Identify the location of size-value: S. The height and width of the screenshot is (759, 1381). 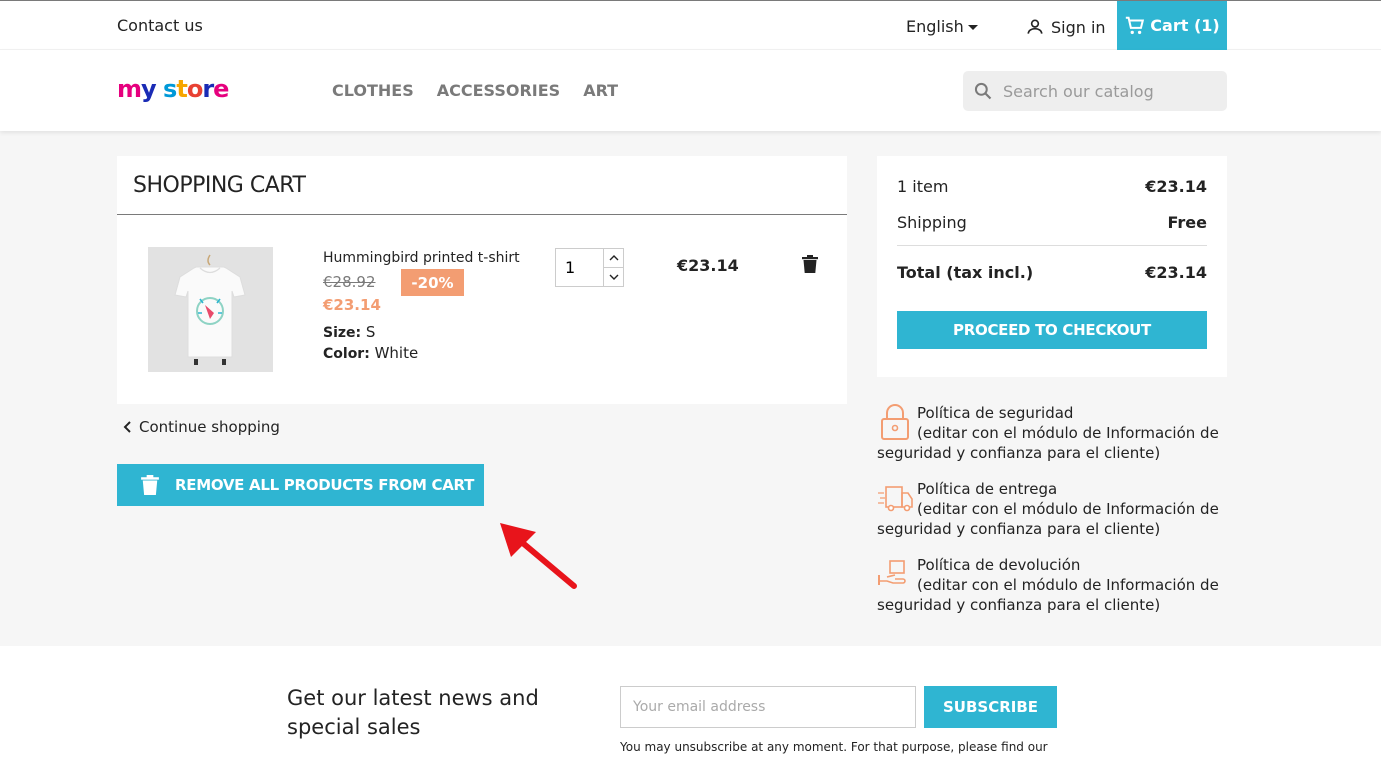
(370, 332).